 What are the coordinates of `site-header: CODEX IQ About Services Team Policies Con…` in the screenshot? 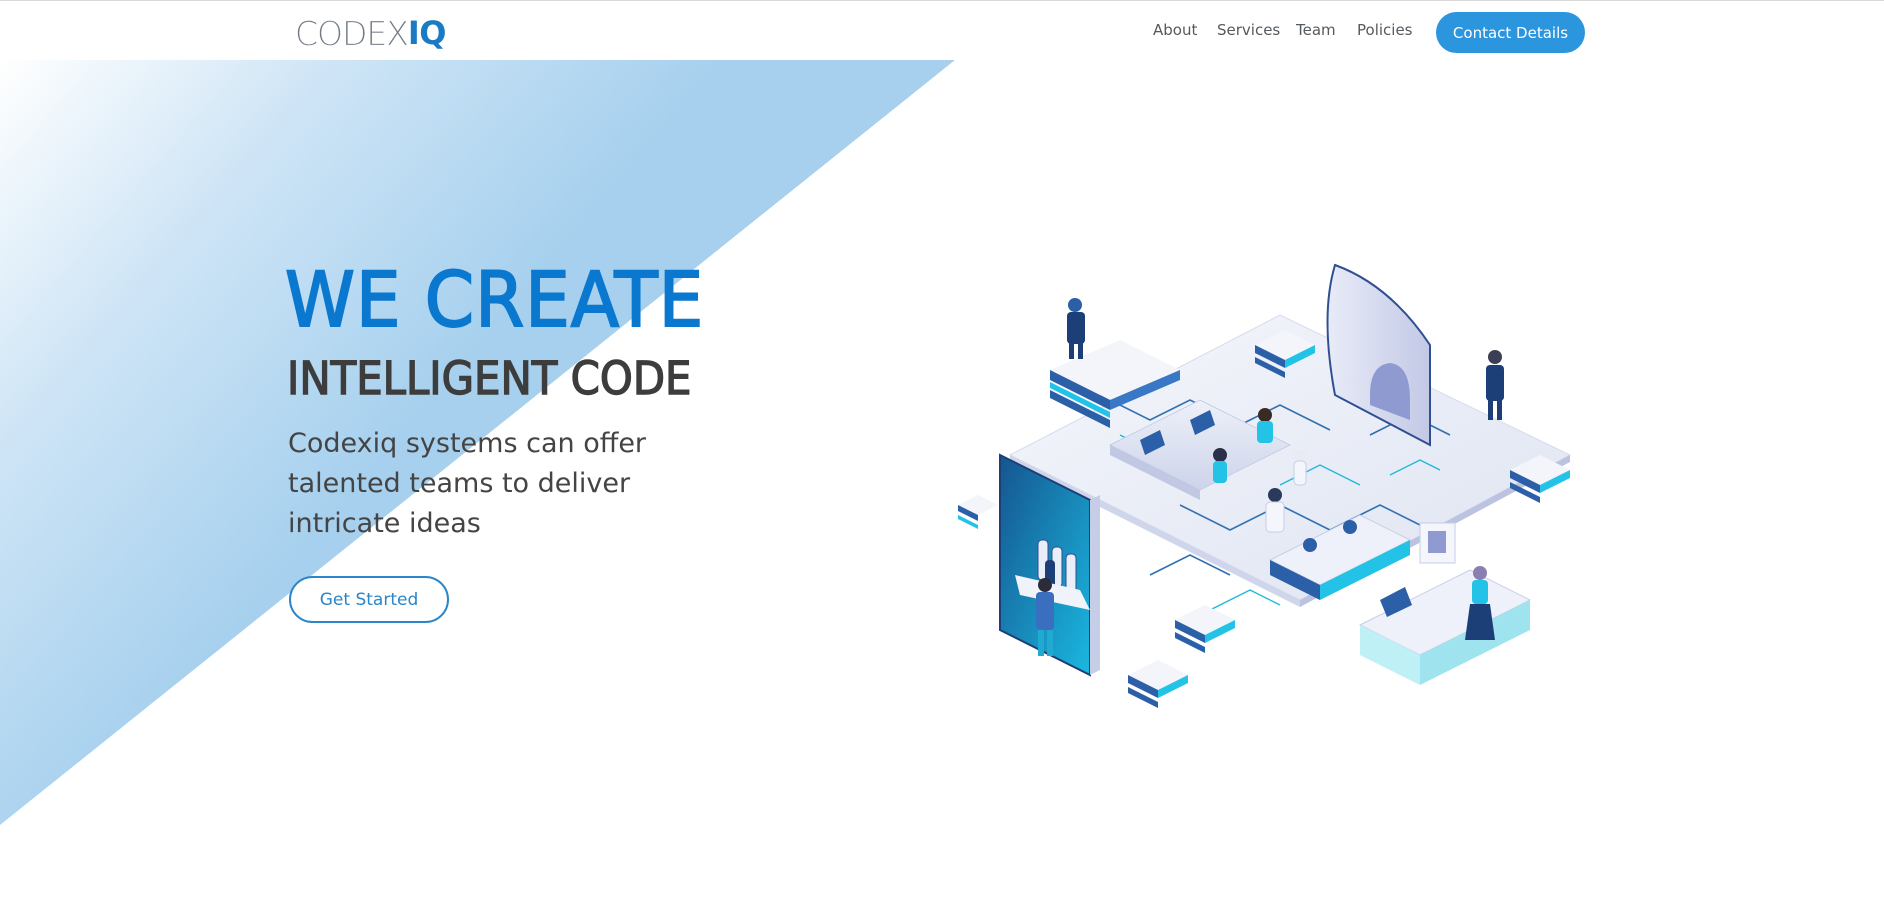 It's located at (942, 30).